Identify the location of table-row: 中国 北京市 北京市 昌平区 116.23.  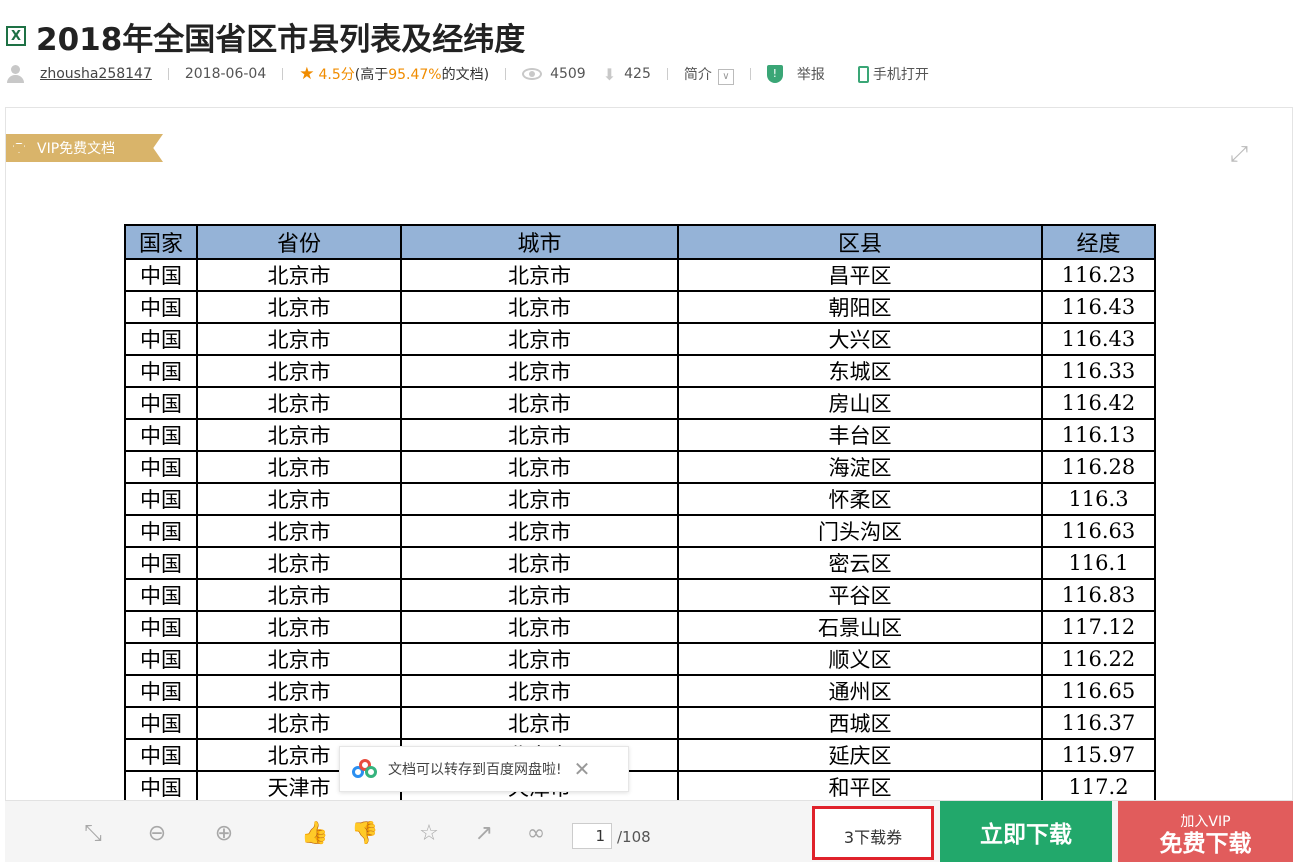
(640, 275).